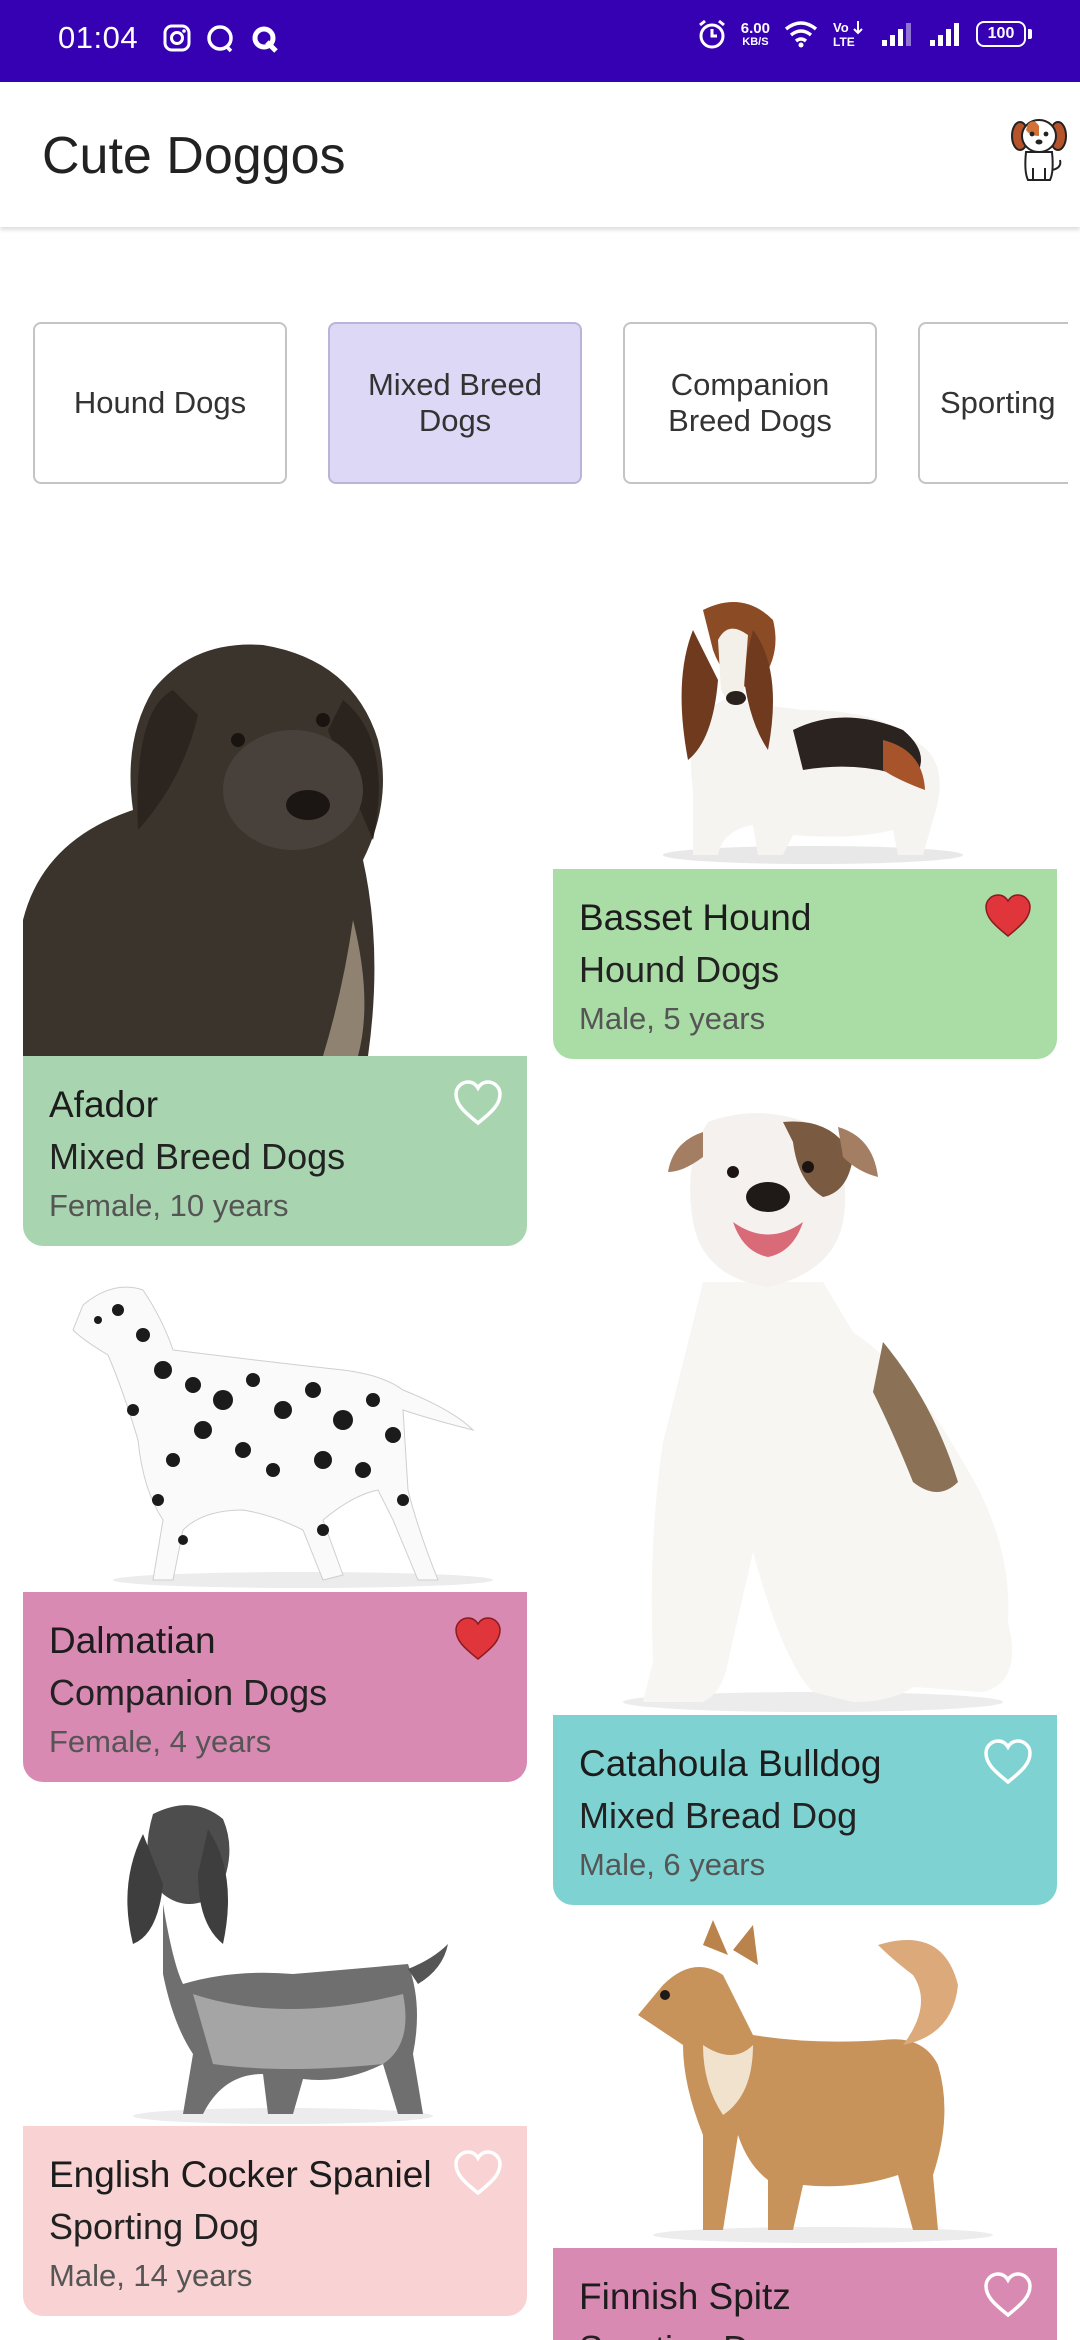 Image resolution: width=1080 pixels, height=2340 pixels. I want to click on alarm-icon, so click(711, 34).